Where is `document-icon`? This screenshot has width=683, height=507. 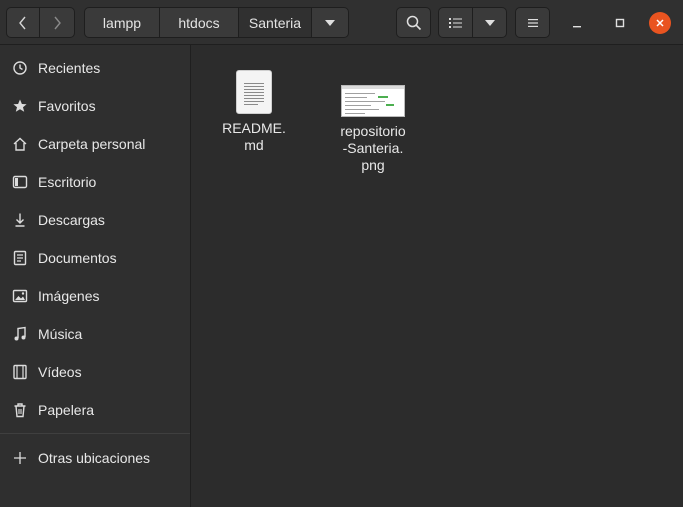
document-icon is located at coordinates (20, 258).